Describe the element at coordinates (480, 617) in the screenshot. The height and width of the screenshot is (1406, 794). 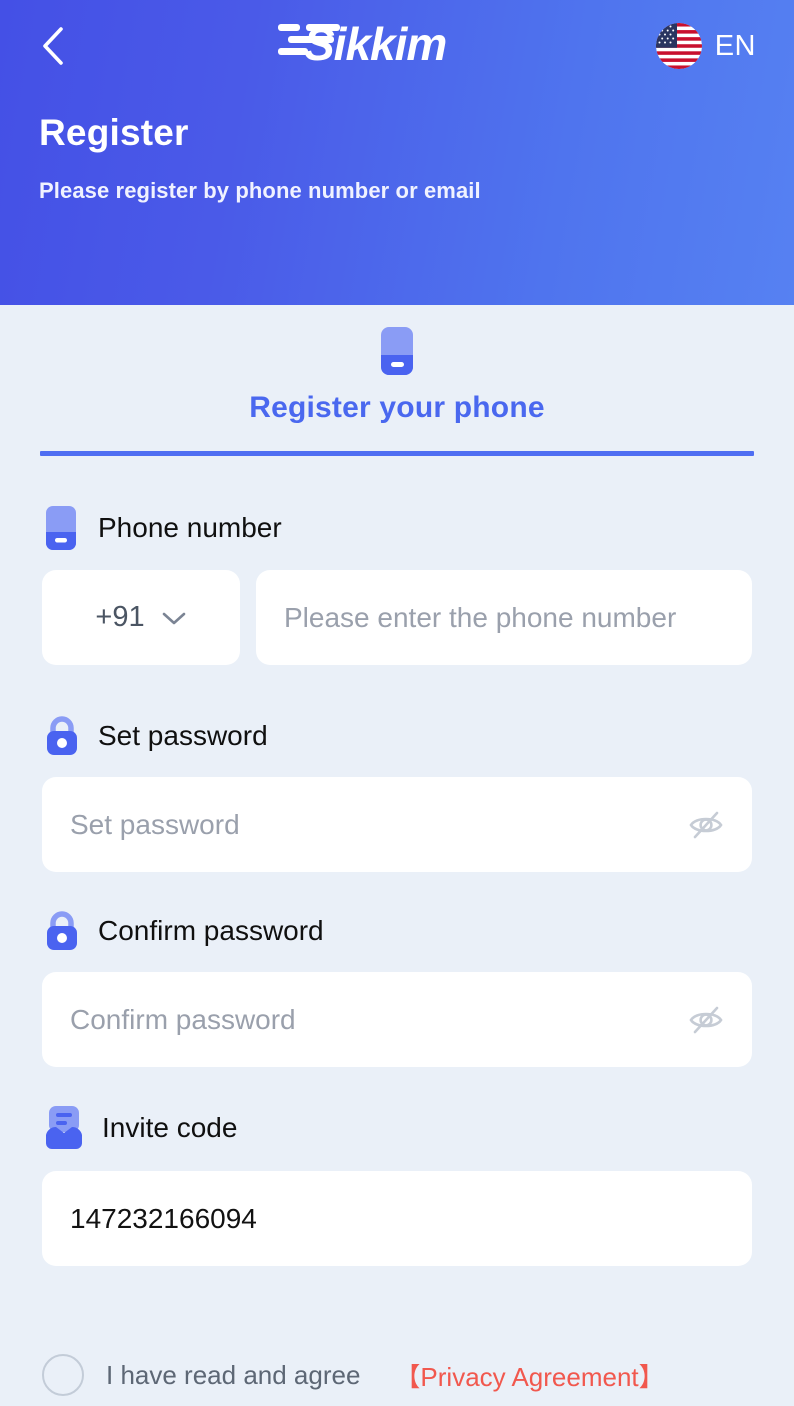
I see `phone-number-placeholder: Please enter the phone number` at that location.